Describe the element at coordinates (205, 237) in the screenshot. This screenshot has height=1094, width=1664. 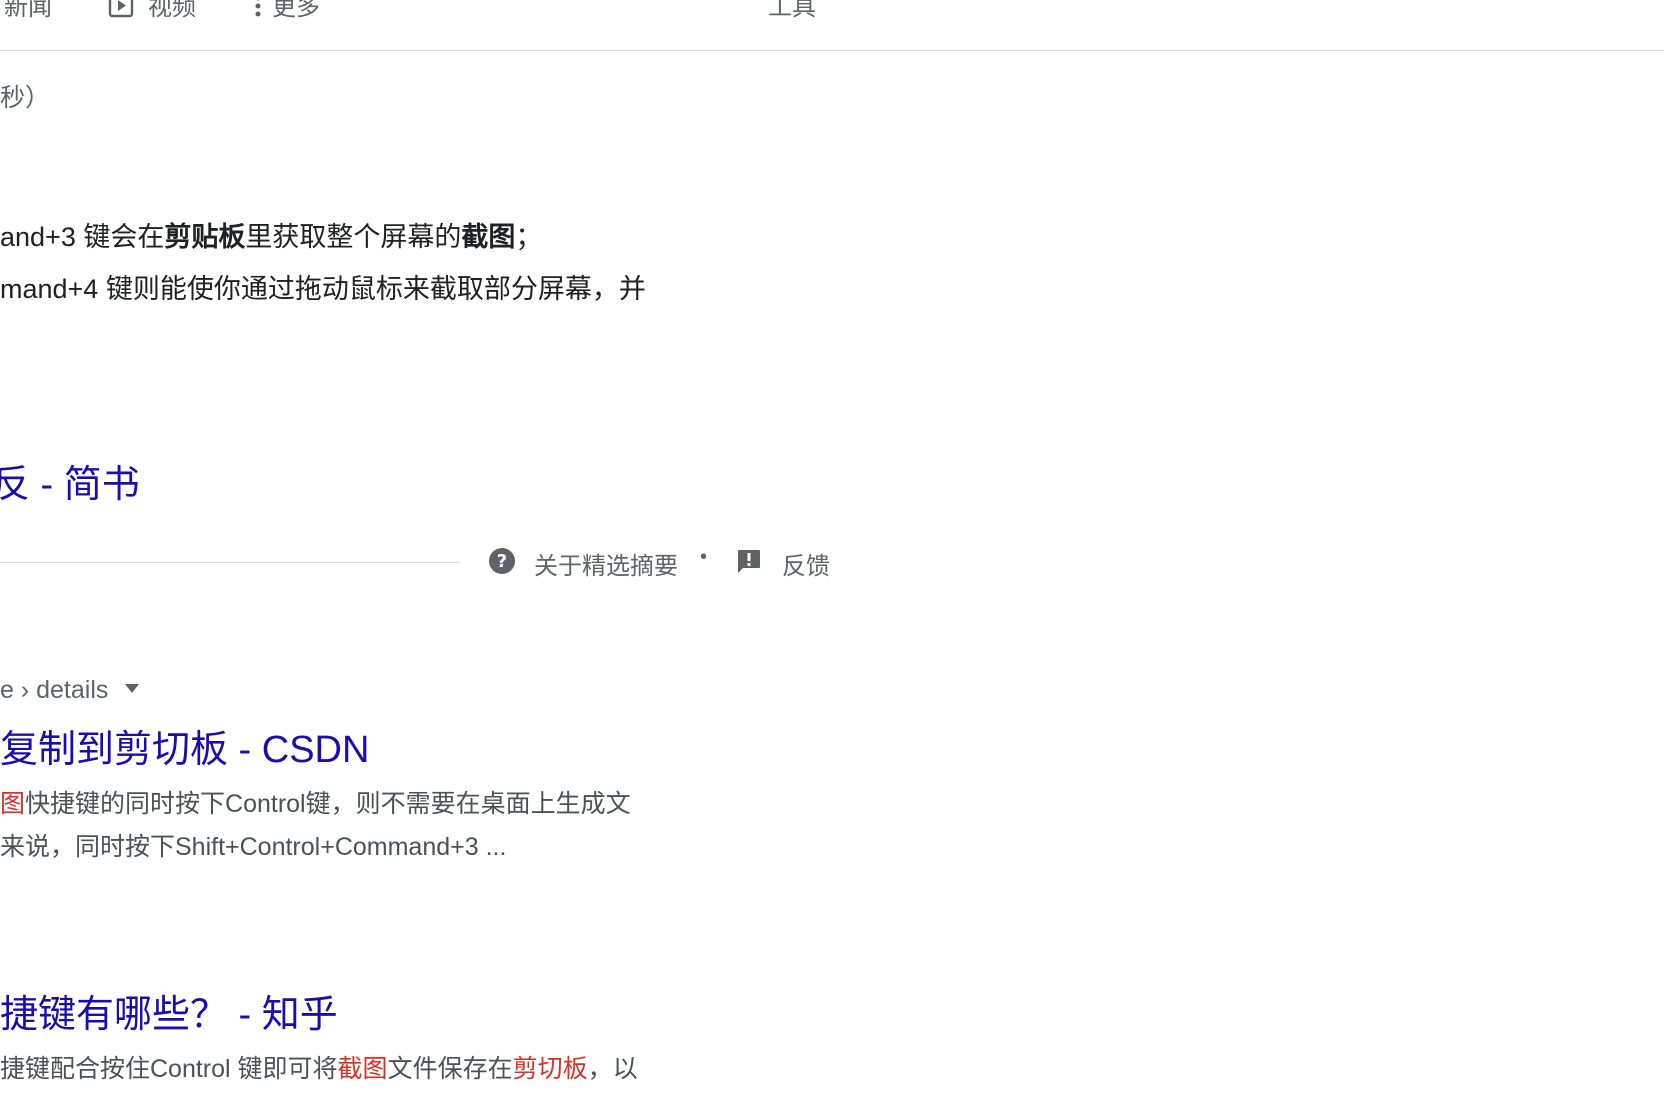
I see `featured-line1-bold1: 剪贴板` at that location.